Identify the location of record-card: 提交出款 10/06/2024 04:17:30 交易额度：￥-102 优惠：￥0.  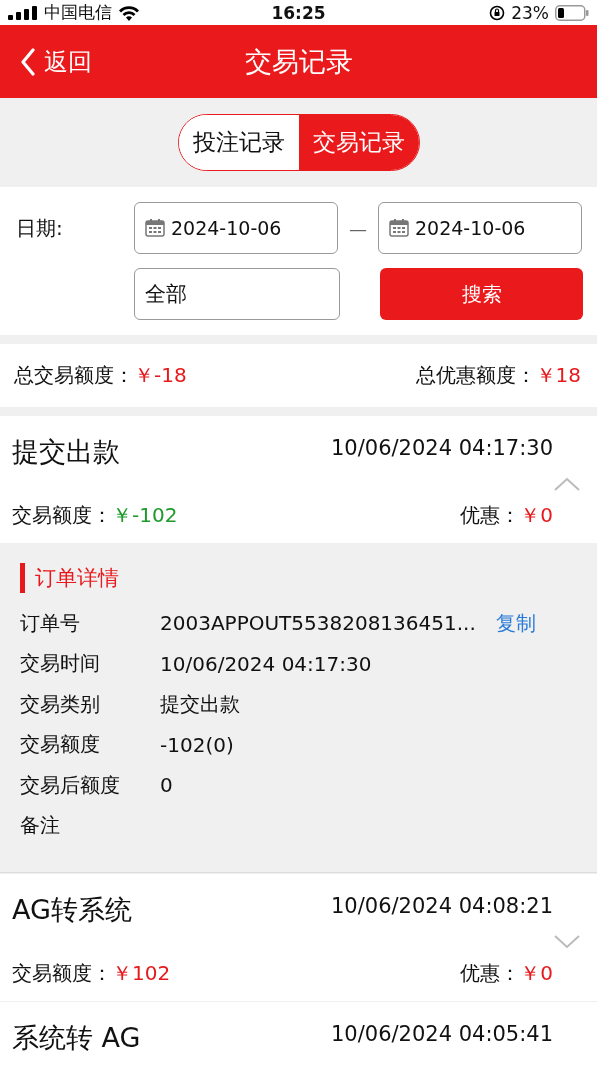
(298, 479).